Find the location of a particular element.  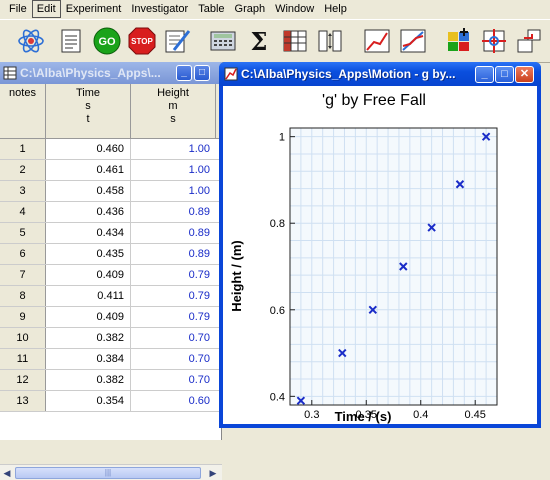

horizontal-scrollbar: ◀ ||| ▶ is located at coordinates (111, 472).